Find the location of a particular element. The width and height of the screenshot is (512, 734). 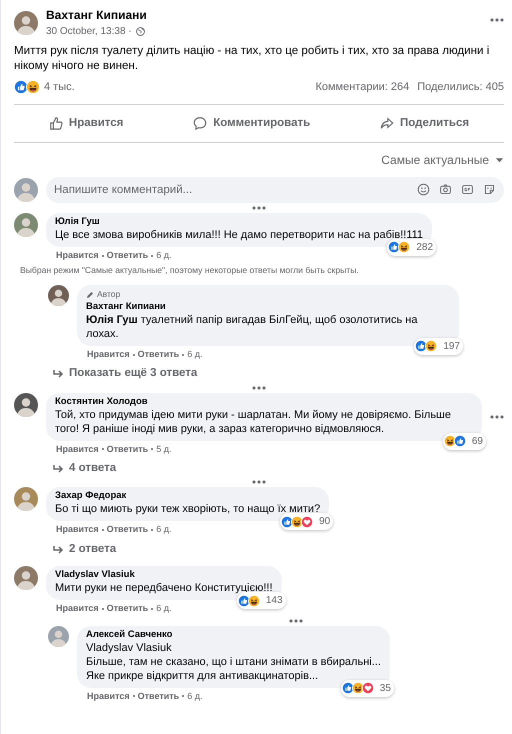

sticker-icon is located at coordinates (489, 189).